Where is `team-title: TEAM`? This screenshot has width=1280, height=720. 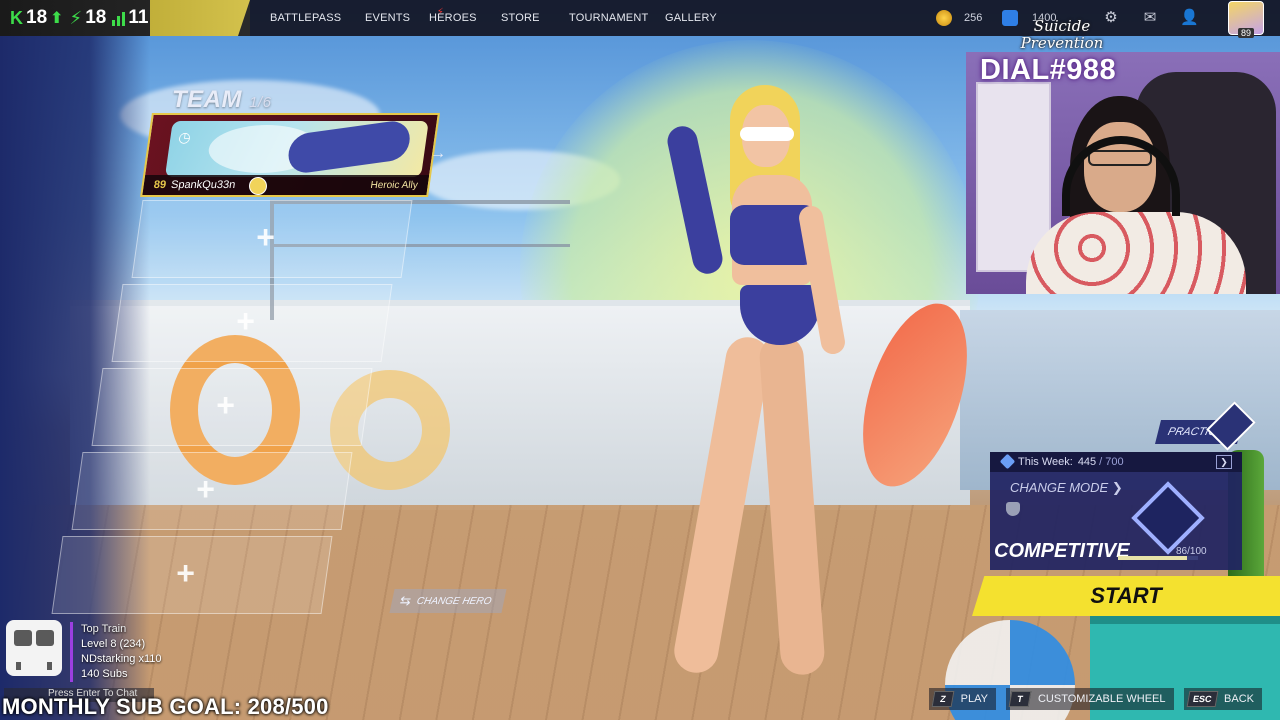 team-title: TEAM is located at coordinates (207, 99).